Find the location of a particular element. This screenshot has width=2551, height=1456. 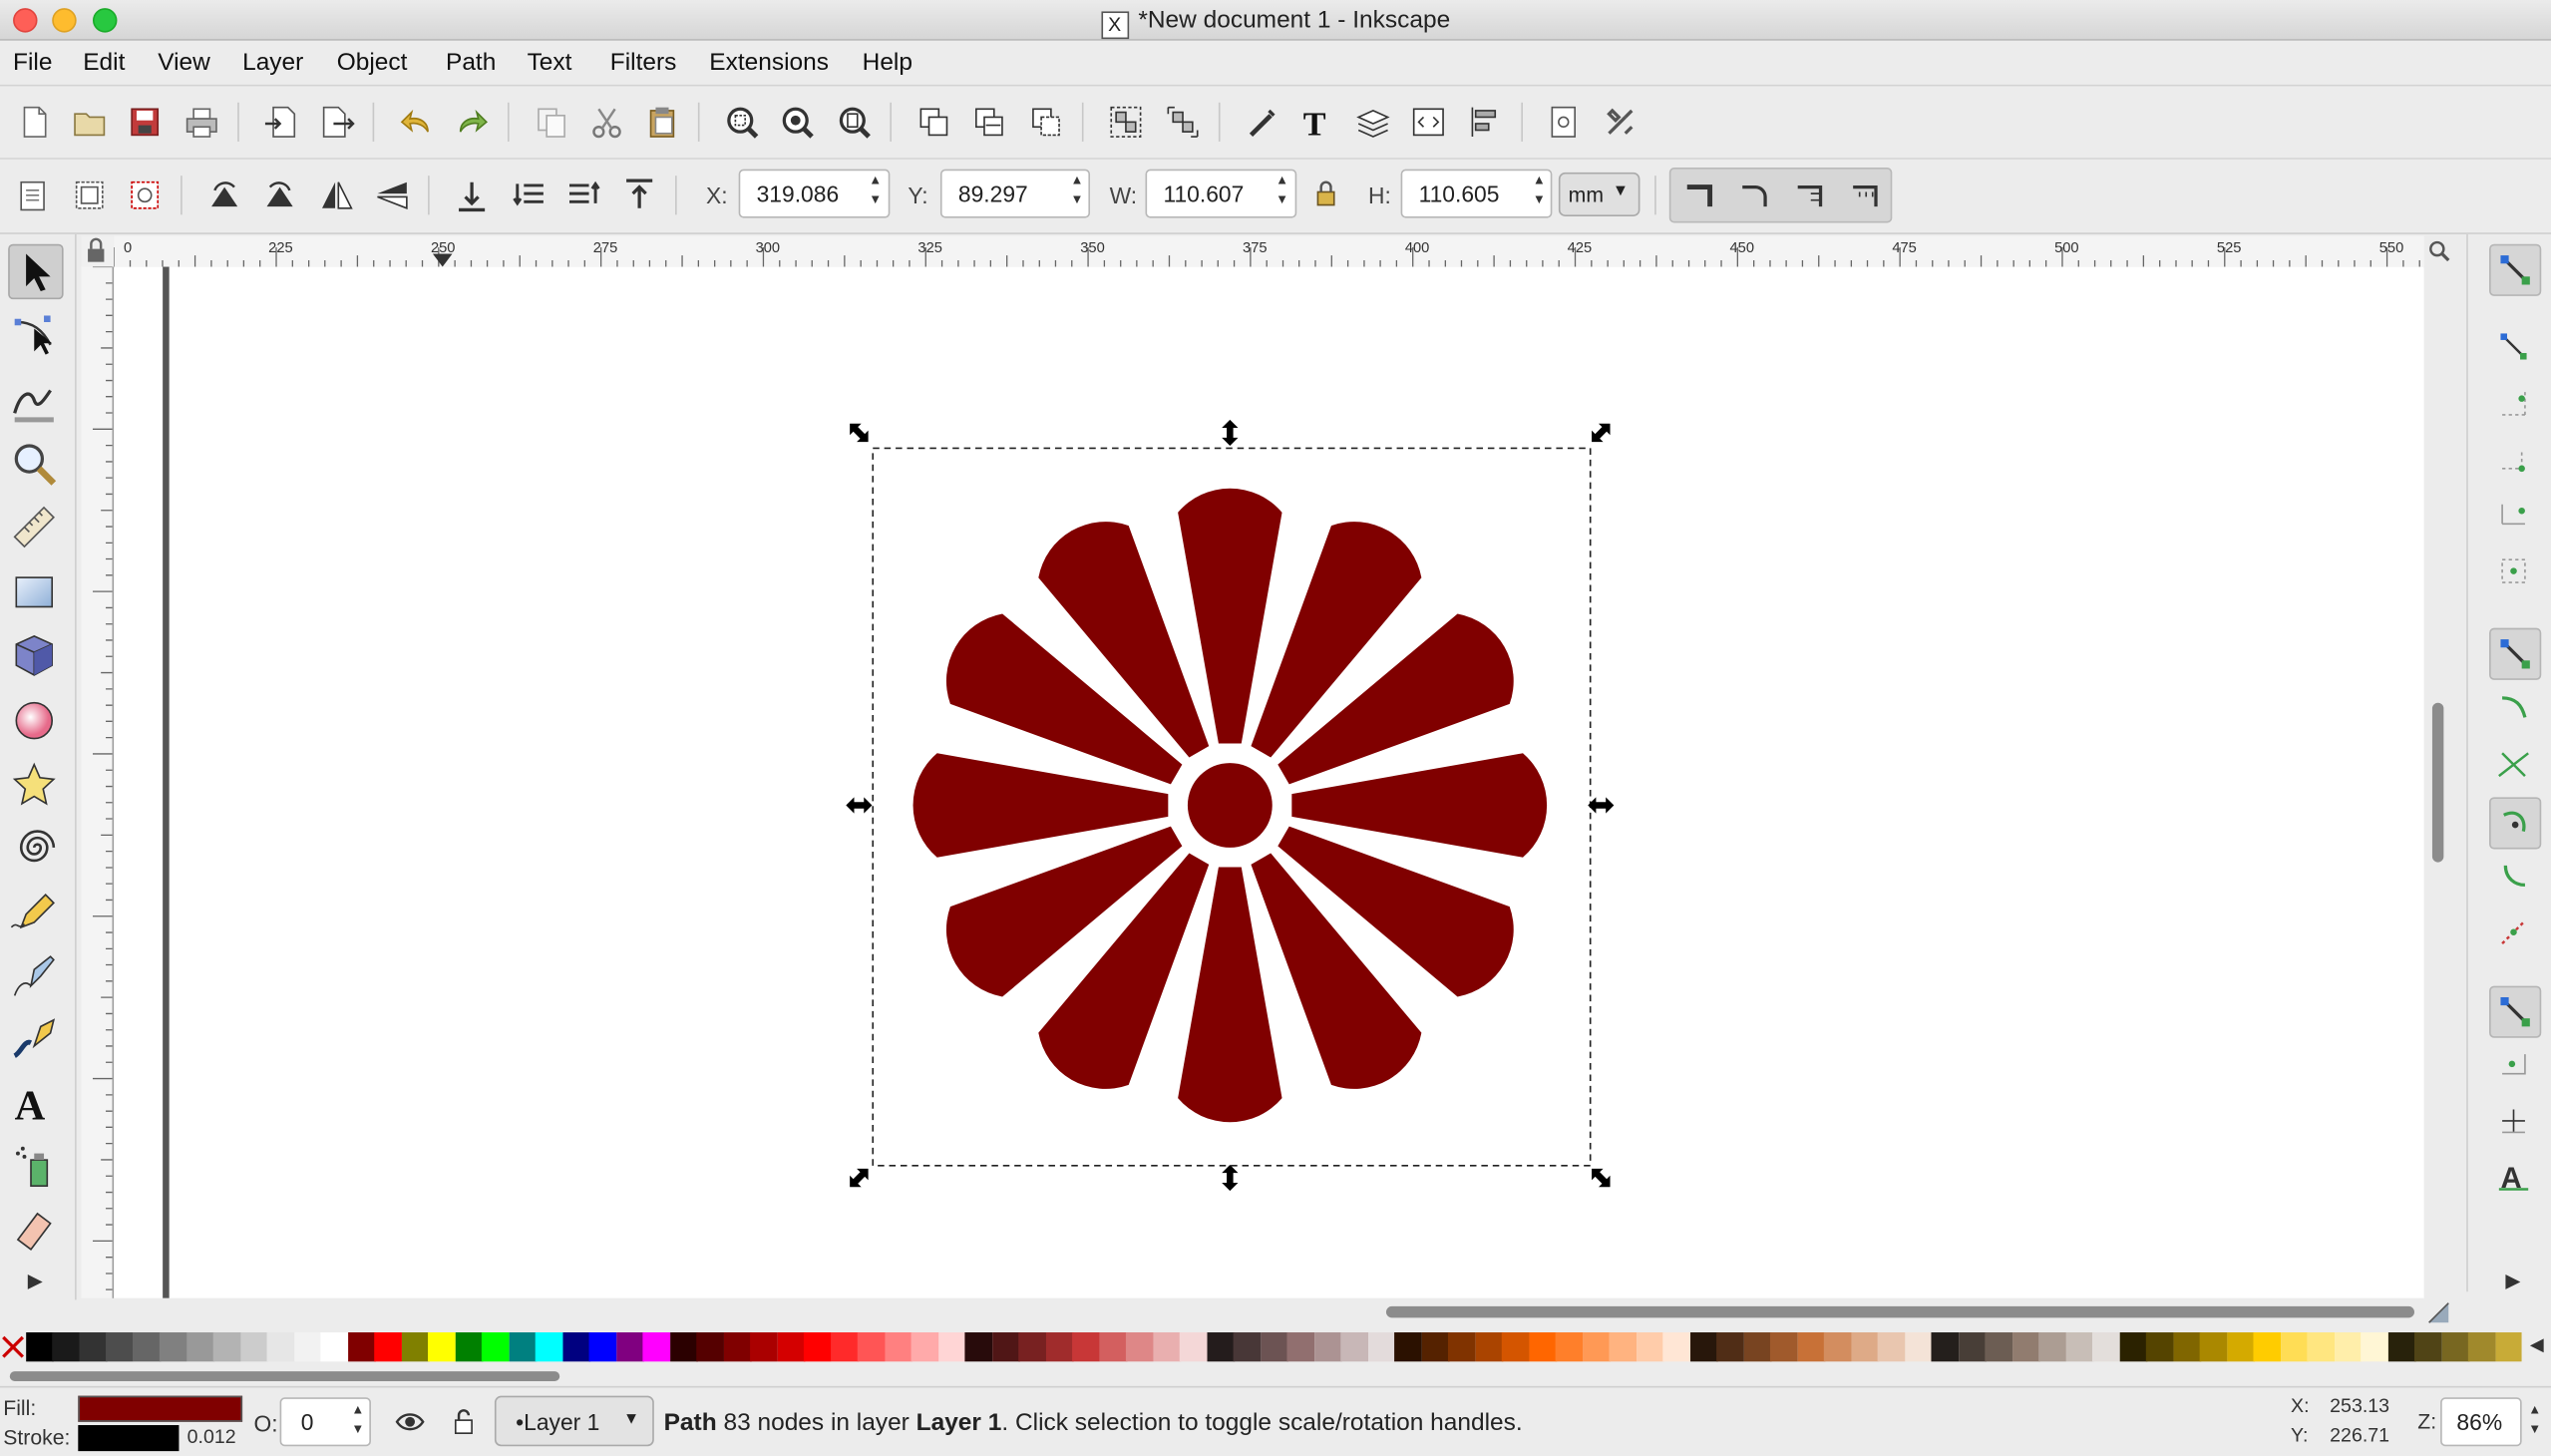

fill-swatch is located at coordinates (160, 1408).